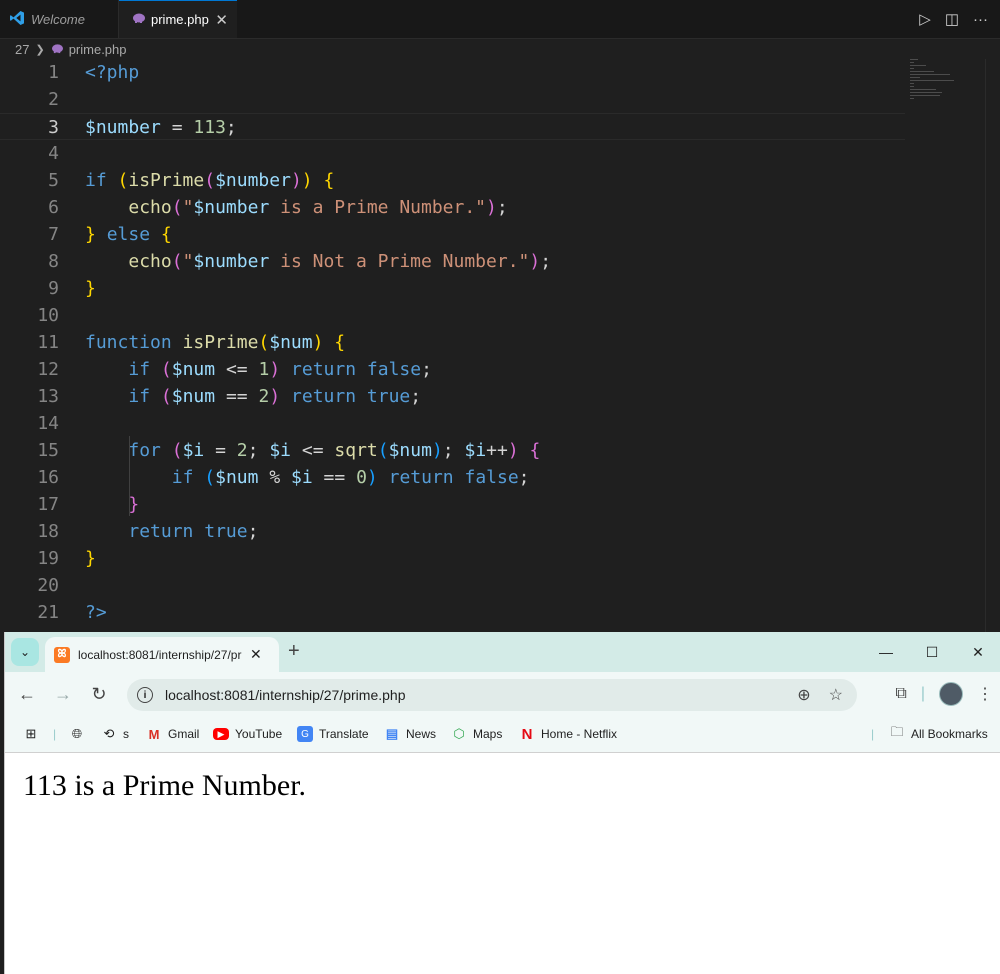 Image resolution: width=1000 pixels, height=974 pixels. What do you see at coordinates (48, 477) in the screenshot?
I see `line-number: 16` at bounding box center [48, 477].